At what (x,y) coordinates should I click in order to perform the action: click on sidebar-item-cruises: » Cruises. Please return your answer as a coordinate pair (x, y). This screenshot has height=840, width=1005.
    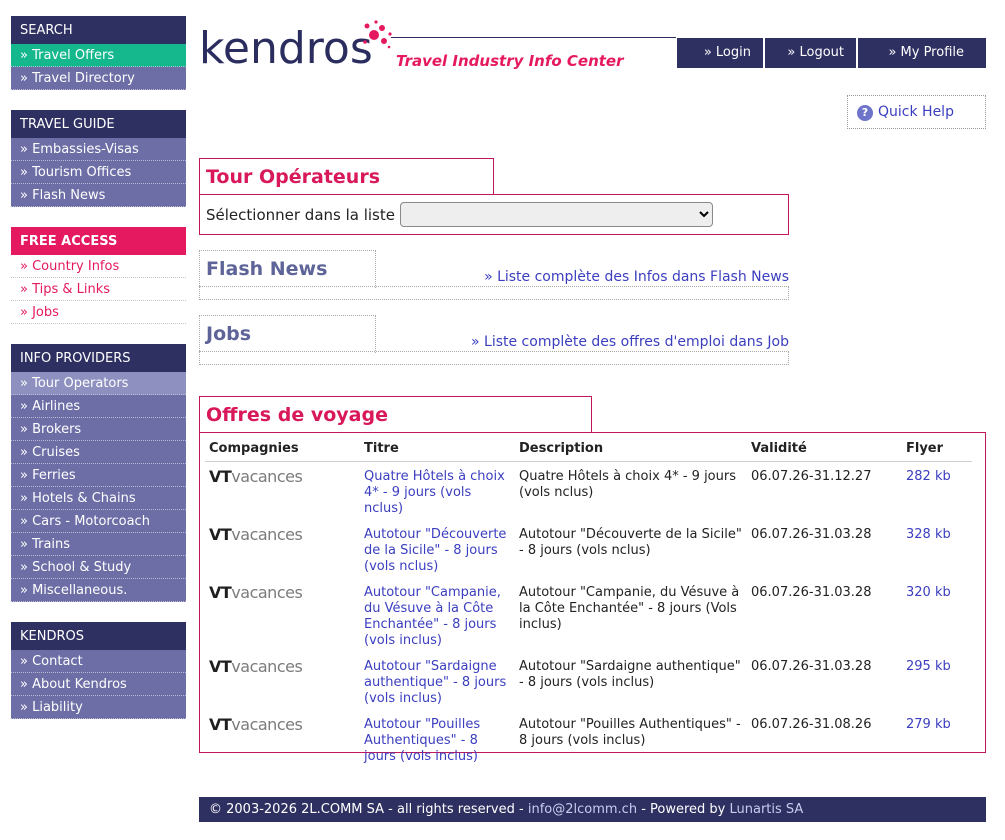
    Looking at the image, I should click on (98, 452).